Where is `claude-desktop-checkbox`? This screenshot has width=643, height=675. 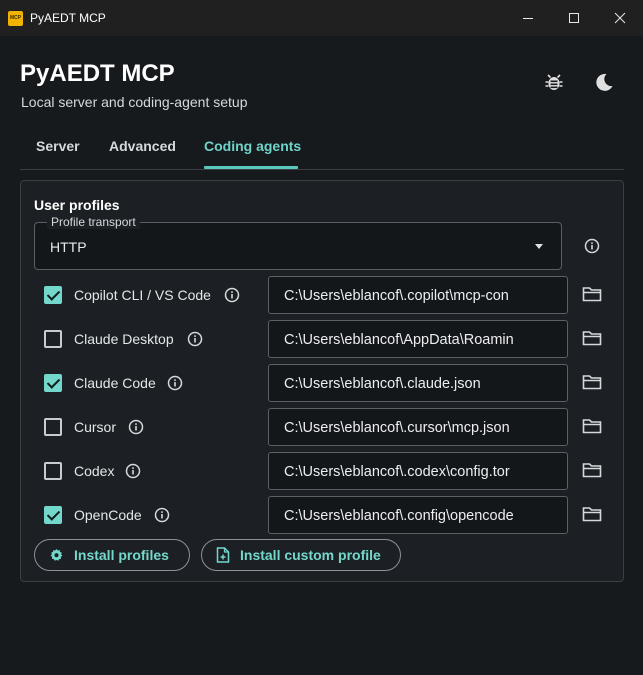
claude-desktop-checkbox is located at coordinates (53, 339).